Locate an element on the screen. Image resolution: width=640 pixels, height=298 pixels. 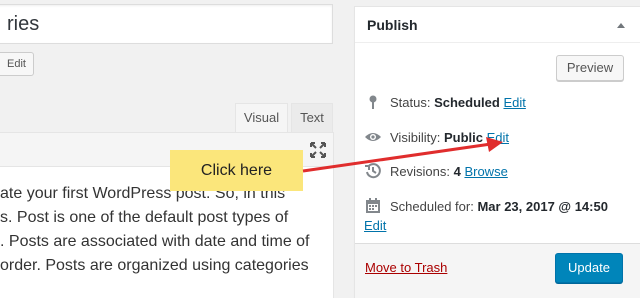
visibility-row: Visibility: Public Edit is located at coordinates (436, 137).